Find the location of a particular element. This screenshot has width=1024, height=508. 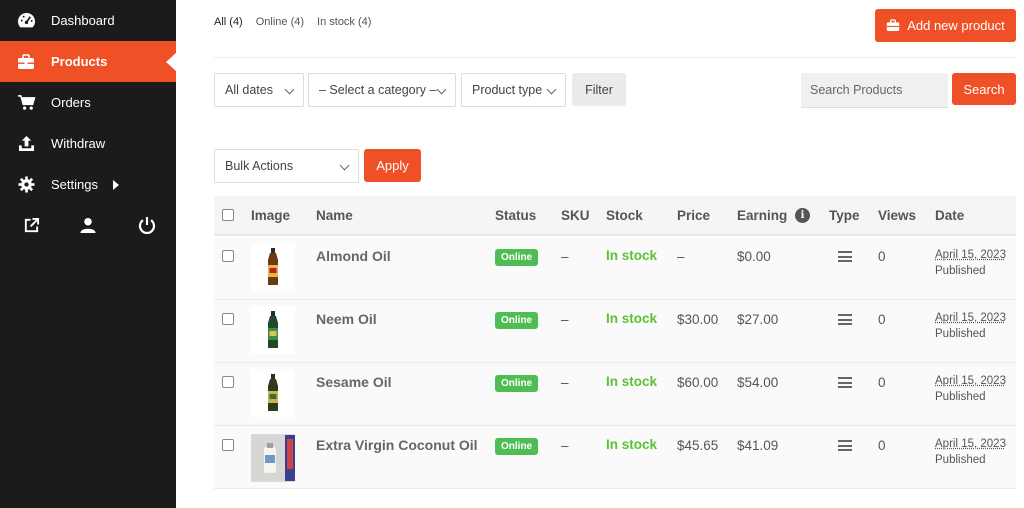

power-icon is located at coordinates (147, 225).